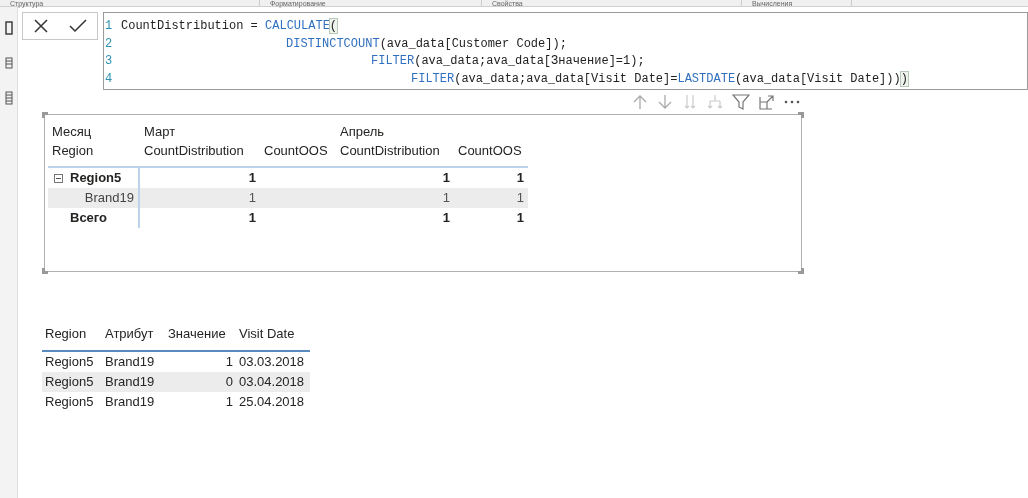 This screenshot has width=1028, height=498. What do you see at coordinates (229, 26) in the screenshot?
I see `code-line: CountDistribution = CALCULATE(` at bounding box center [229, 26].